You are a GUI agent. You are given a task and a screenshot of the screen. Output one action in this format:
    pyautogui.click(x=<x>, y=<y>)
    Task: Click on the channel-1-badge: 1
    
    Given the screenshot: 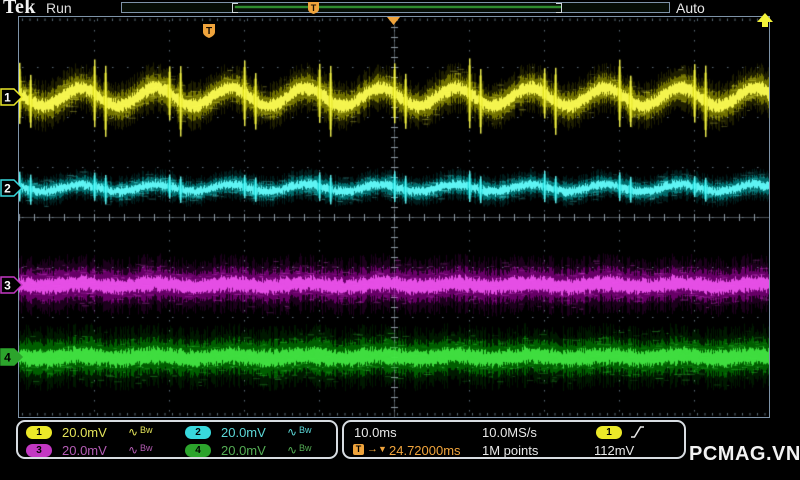 What is the action you would take?
    pyautogui.click(x=39, y=432)
    